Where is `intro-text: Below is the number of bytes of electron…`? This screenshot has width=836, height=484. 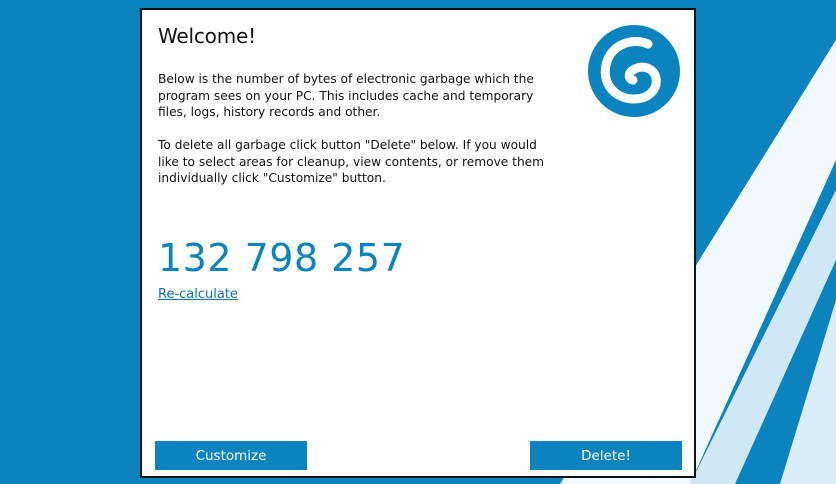
intro-text: Below is the number of bytes of electron… is located at coordinates (346, 95).